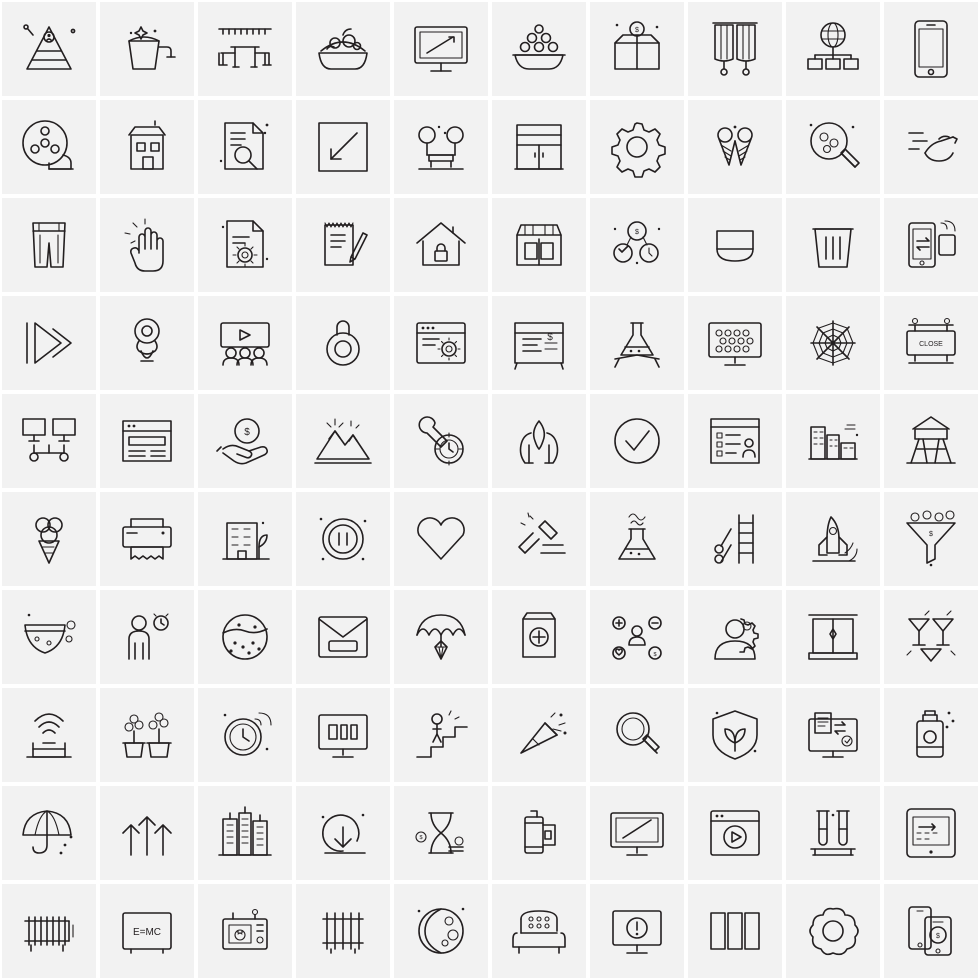  Describe the element at coordinates (49, 637) in the screenshot. I see `icon-cell-baby-diaper` at that location.